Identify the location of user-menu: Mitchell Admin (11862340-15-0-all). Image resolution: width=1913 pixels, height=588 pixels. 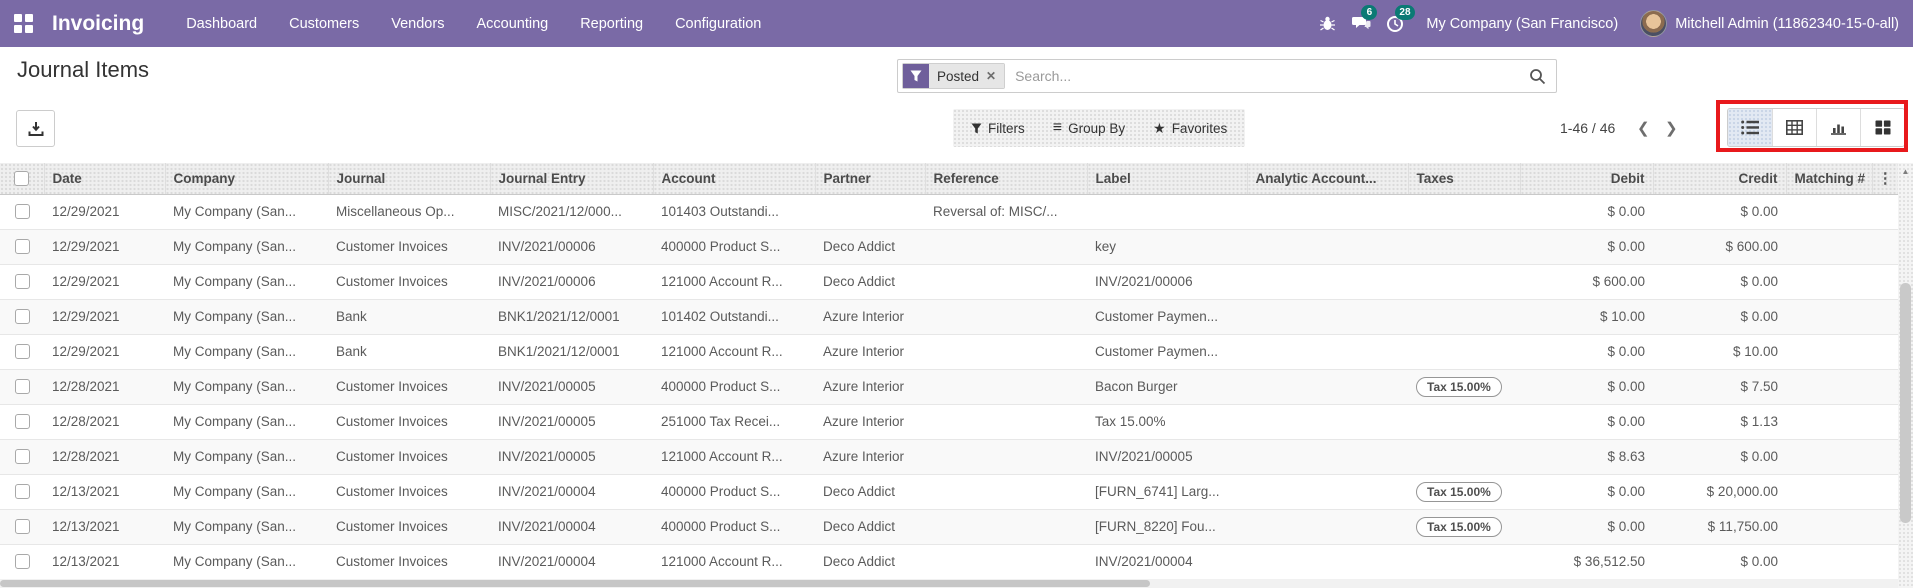
(1789, 24).